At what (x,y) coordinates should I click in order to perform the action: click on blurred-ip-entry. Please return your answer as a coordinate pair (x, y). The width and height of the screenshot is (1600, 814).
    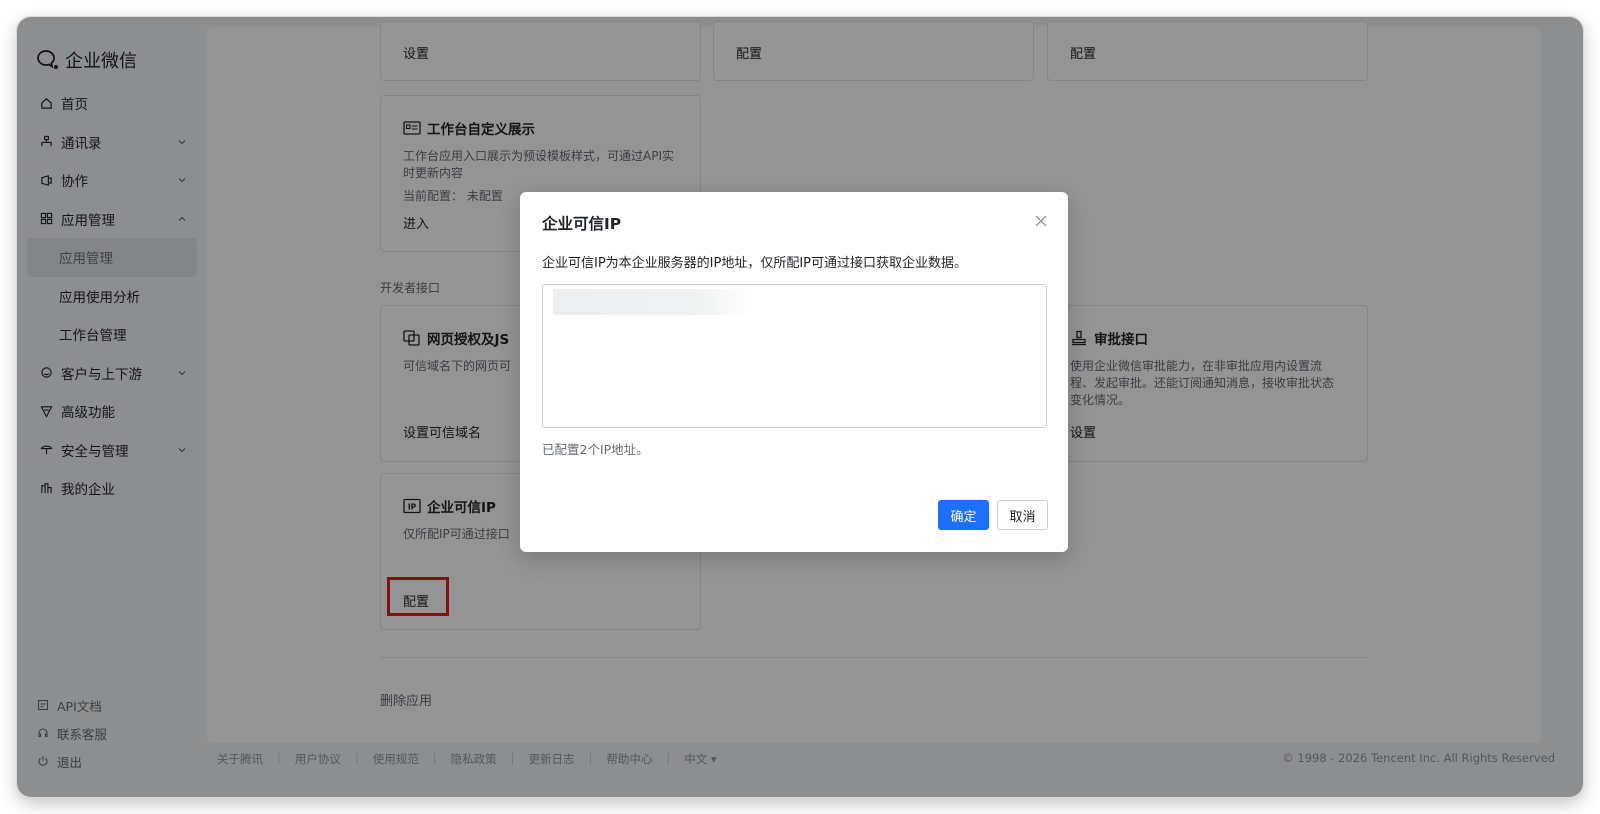
    Looking at the image, I should click on (652, 302).